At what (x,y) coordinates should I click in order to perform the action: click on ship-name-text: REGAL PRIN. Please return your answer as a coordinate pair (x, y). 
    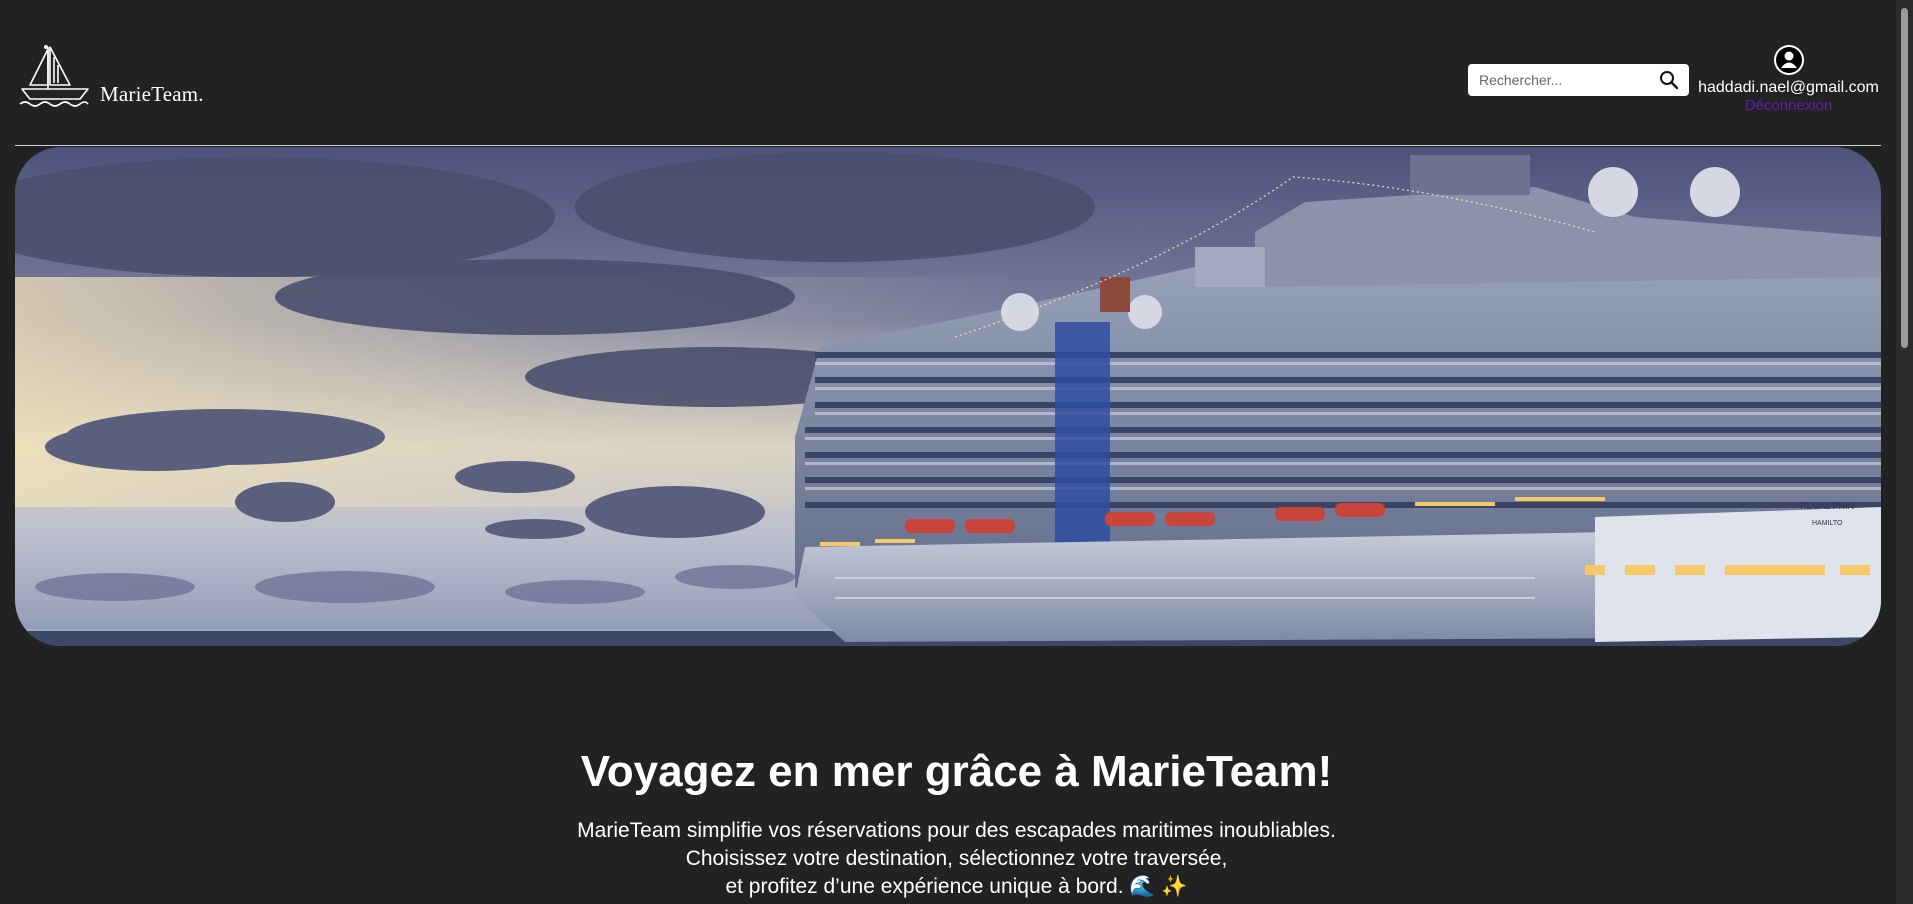
    Looking at the image, I should click on (1827, 506).